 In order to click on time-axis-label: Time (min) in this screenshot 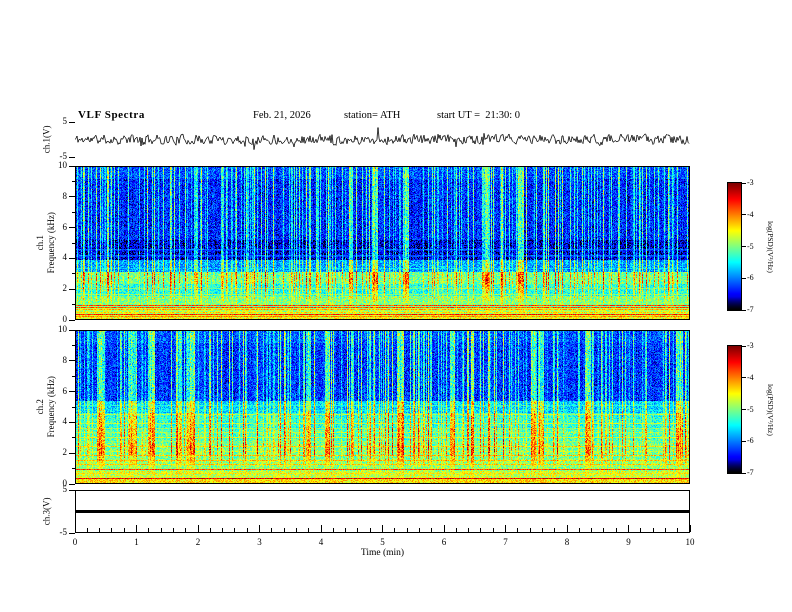, I will do `click(382, 553)`.